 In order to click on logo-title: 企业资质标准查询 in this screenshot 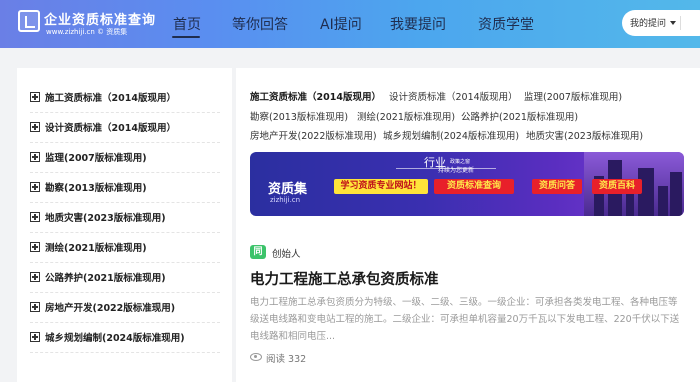, I will do `click(100, 20)`.